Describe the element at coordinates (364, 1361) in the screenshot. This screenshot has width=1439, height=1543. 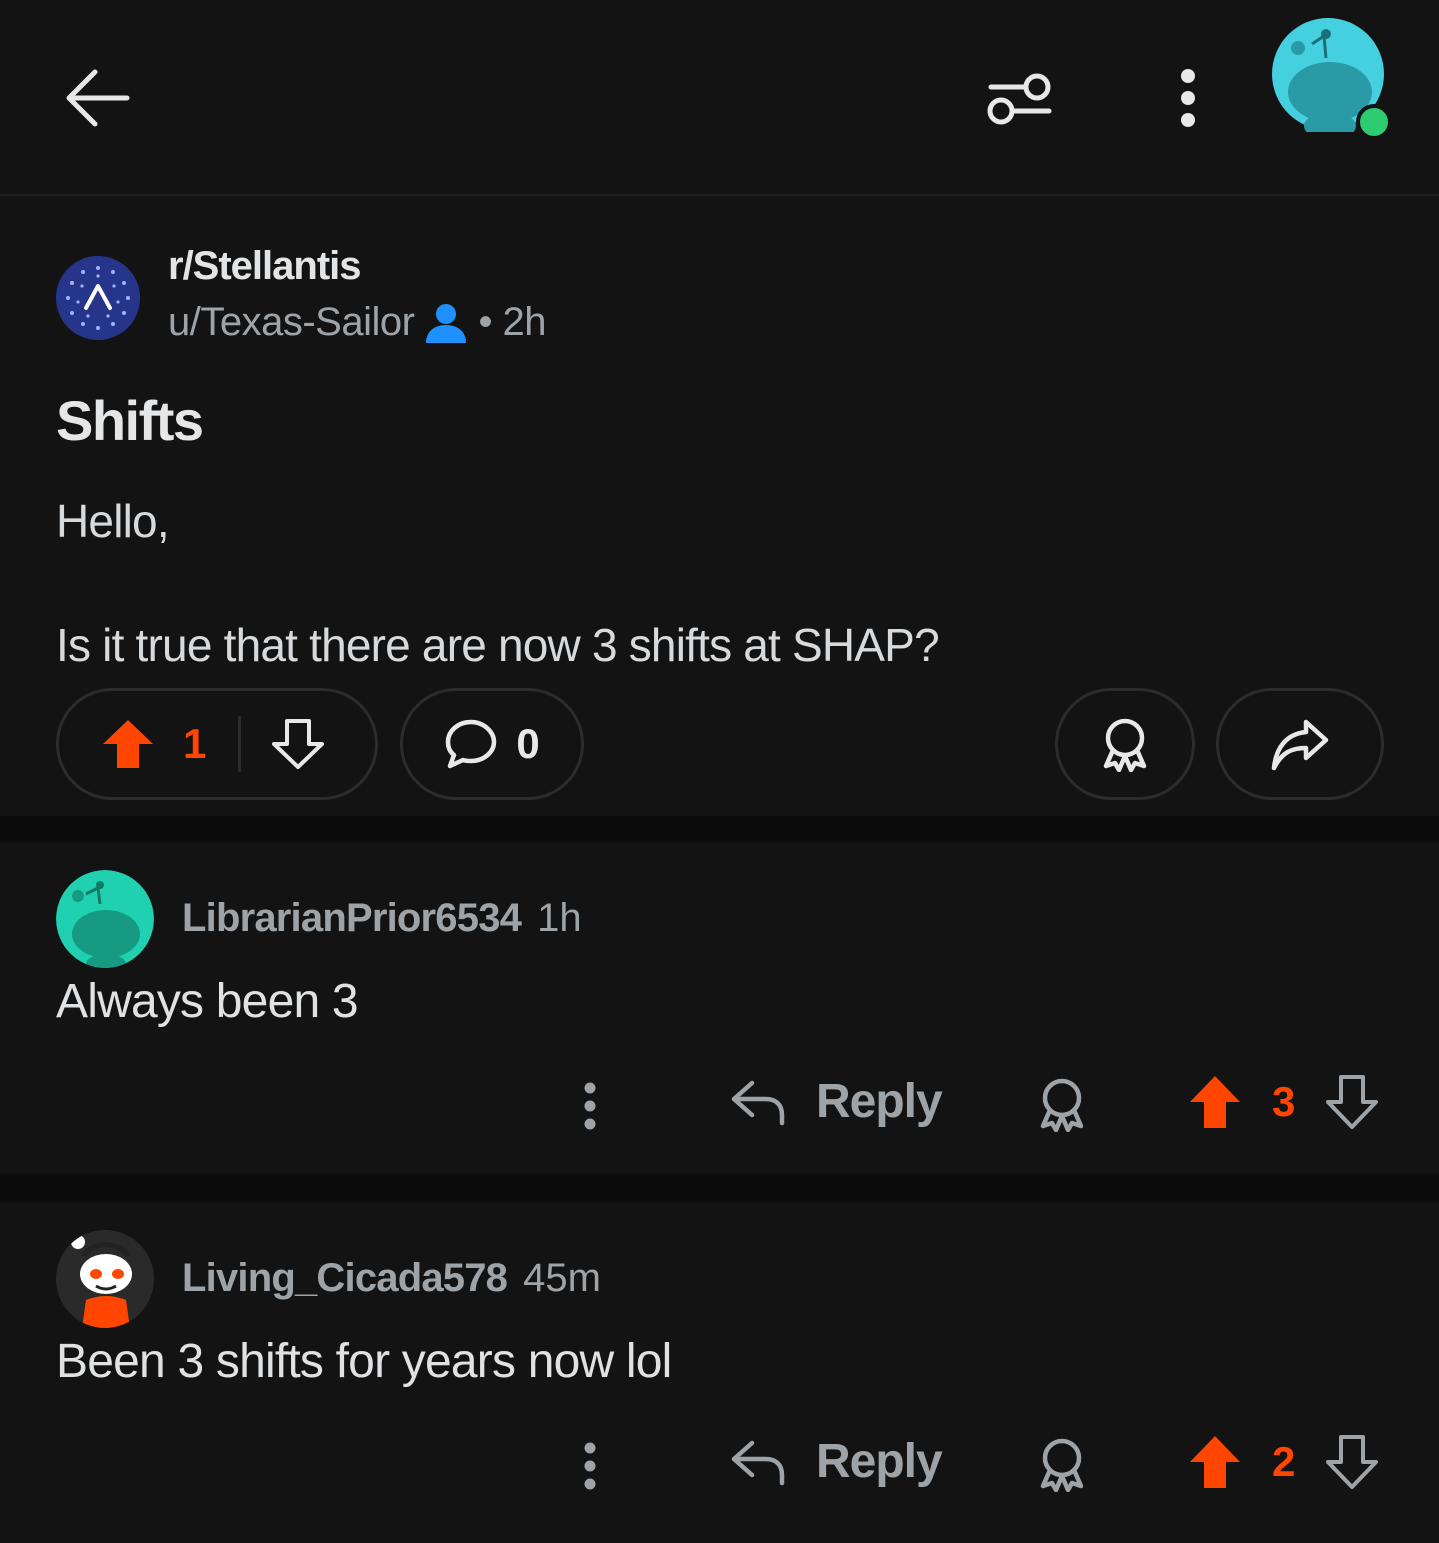
I see `comment-body: Been 3 shifts for years now lol` at that location.